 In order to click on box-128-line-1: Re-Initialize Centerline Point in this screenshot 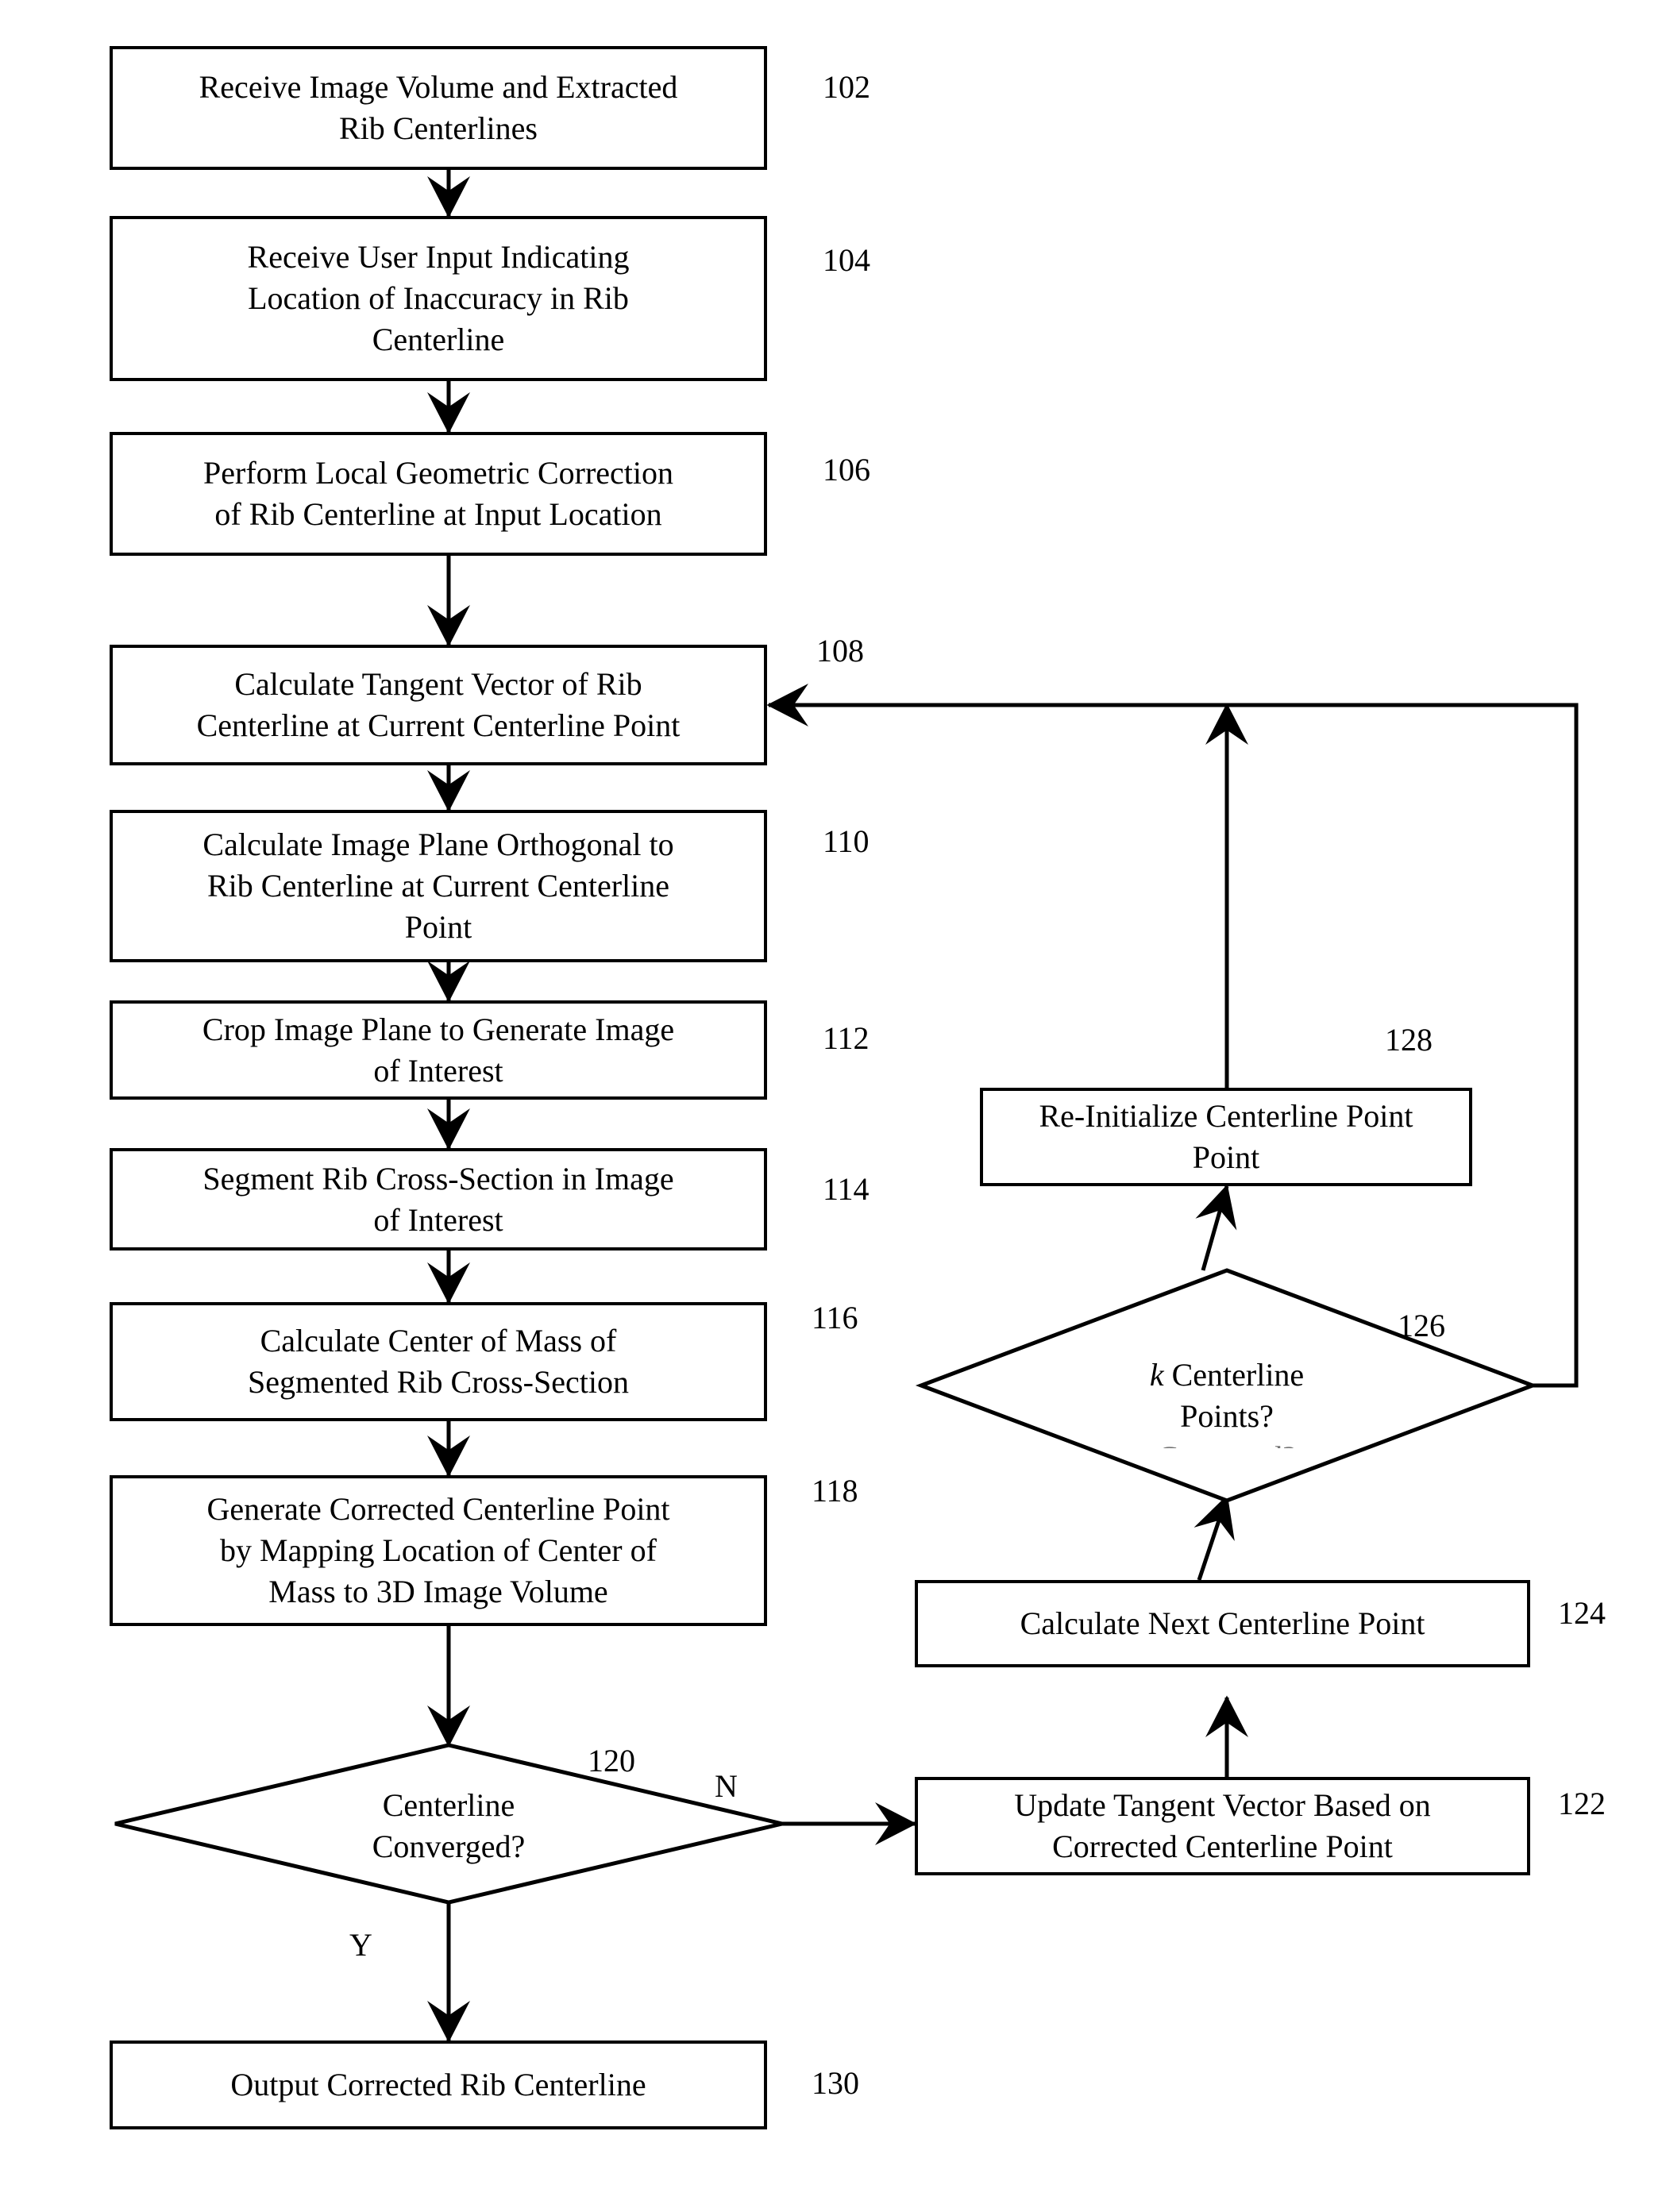, I will do `click(1226, 1116)`.